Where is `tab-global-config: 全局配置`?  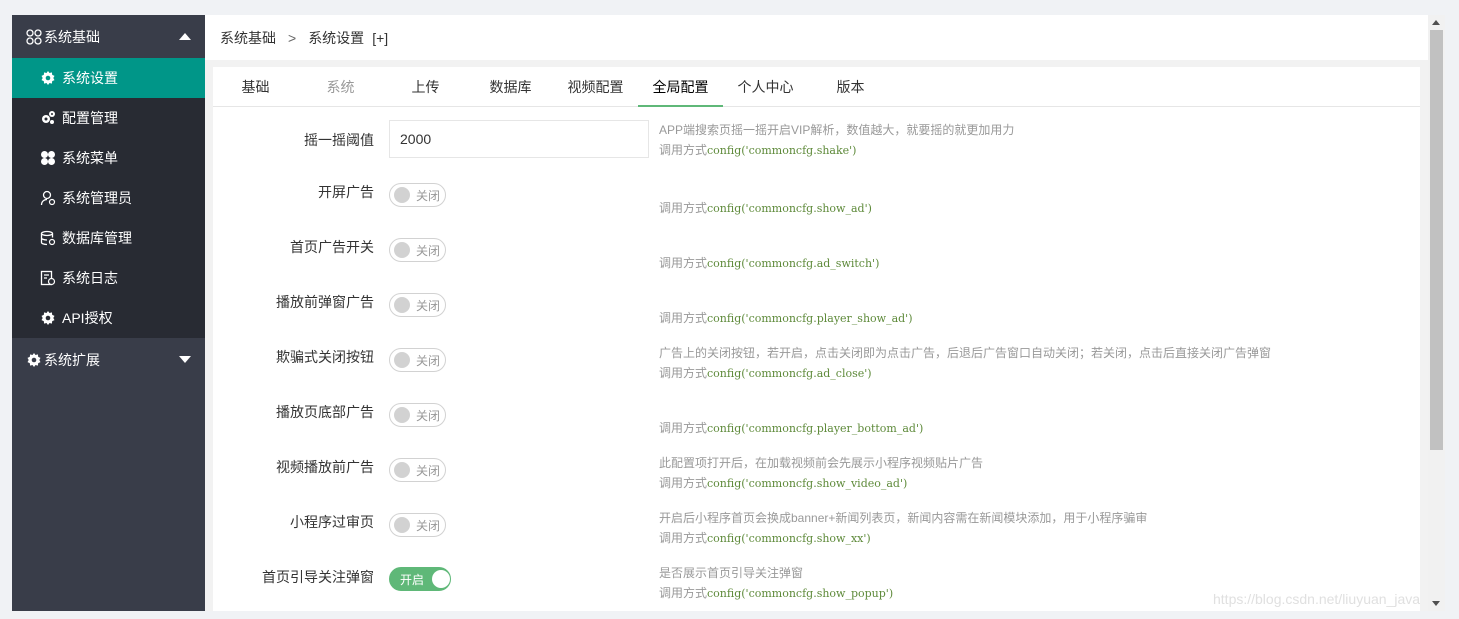 tab-global-config: 全局配置 is located at coordinates (680, 87).